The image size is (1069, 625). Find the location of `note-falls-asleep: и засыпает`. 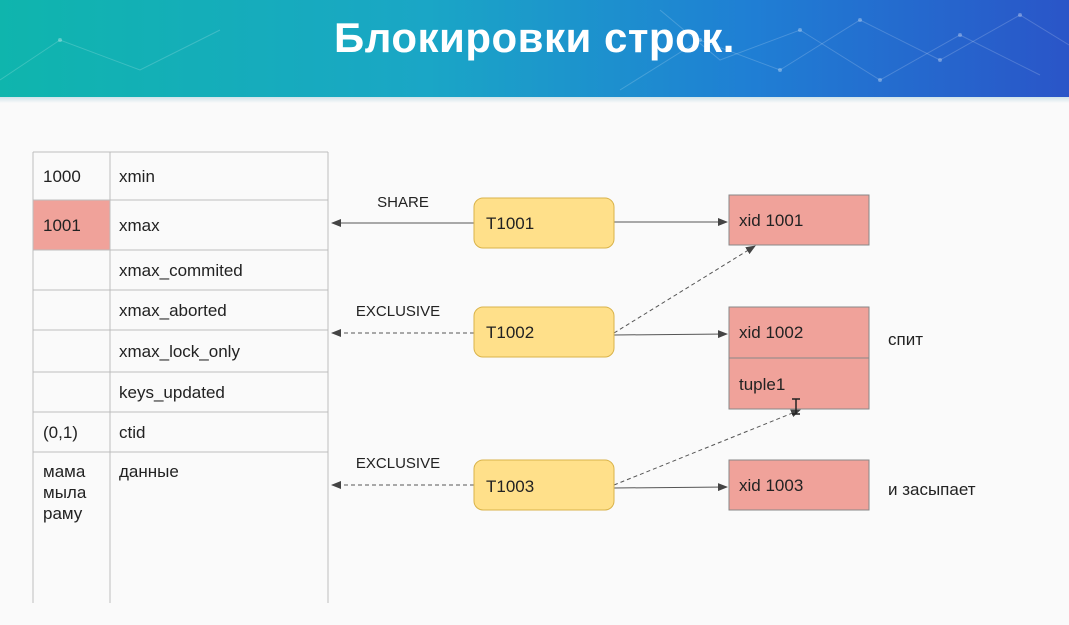

note-falls-asleep: и засыпает is located at coordinates (932, 489).